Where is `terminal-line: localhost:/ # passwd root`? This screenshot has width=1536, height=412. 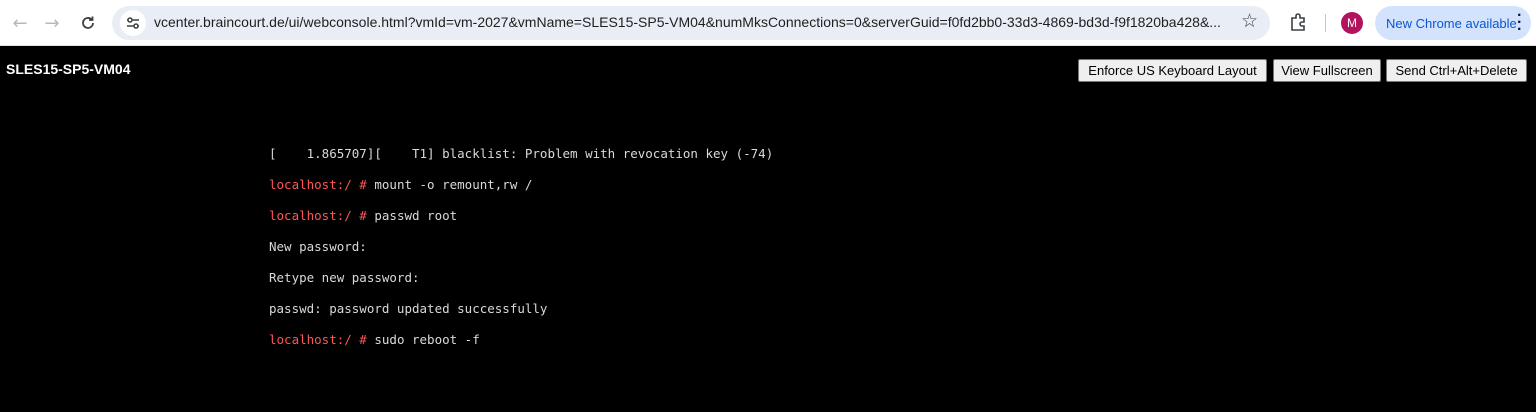
terminal-line: localhost:/ # passwd root is located at coordinates (363, 215).